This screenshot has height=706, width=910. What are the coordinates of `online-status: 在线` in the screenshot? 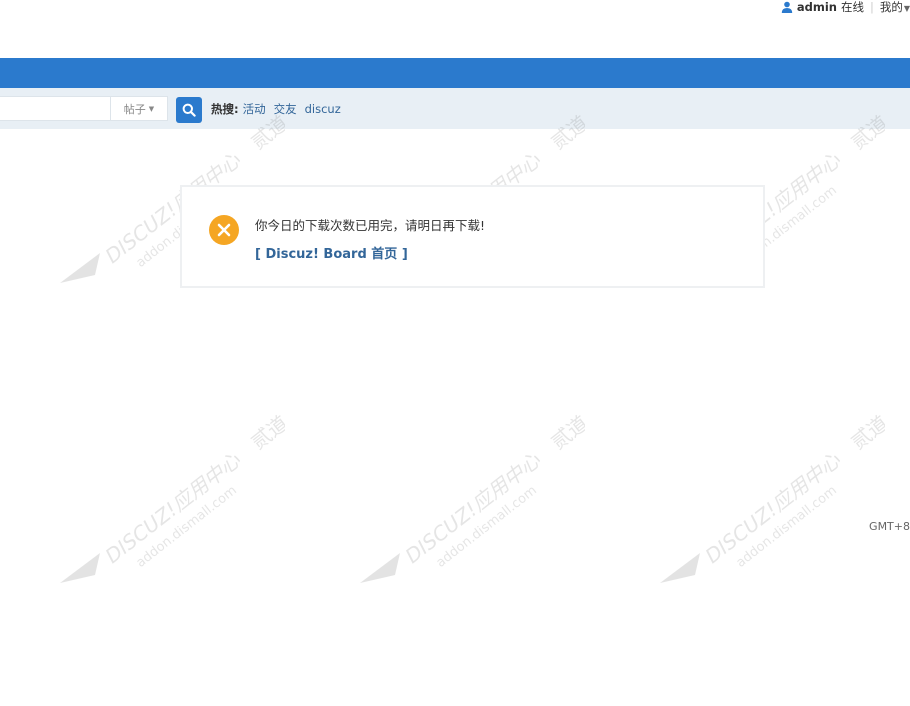 It's located at (852, 7).